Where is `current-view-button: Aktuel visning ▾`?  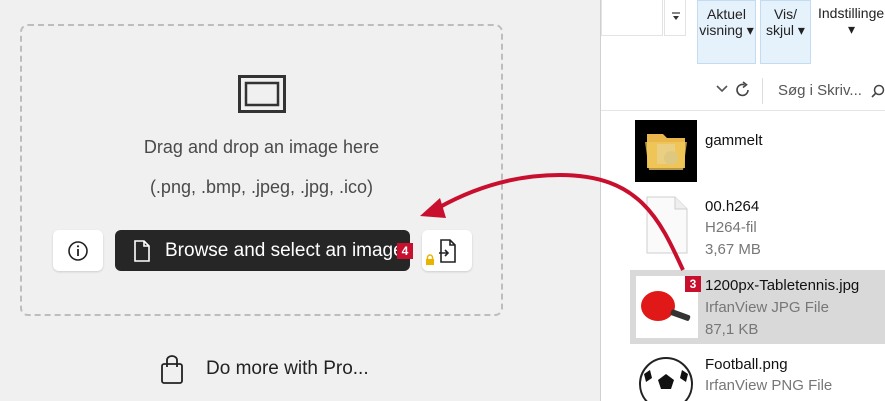 current-view-button: Aktuel visning ▾ is located at coordinates (726, 32).